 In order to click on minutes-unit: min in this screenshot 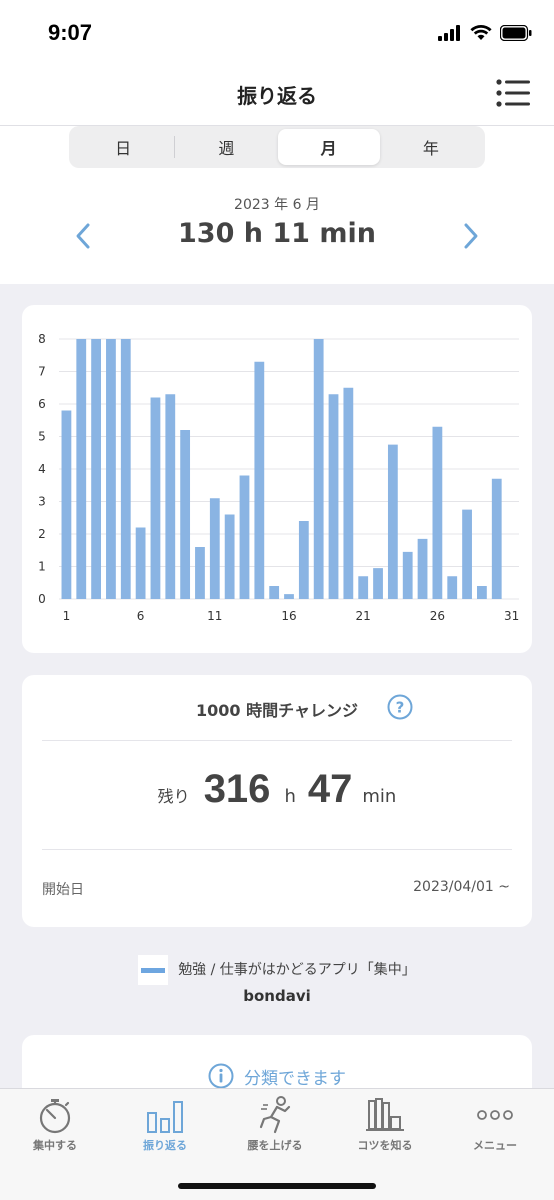, I will do `click(379, 796)`.